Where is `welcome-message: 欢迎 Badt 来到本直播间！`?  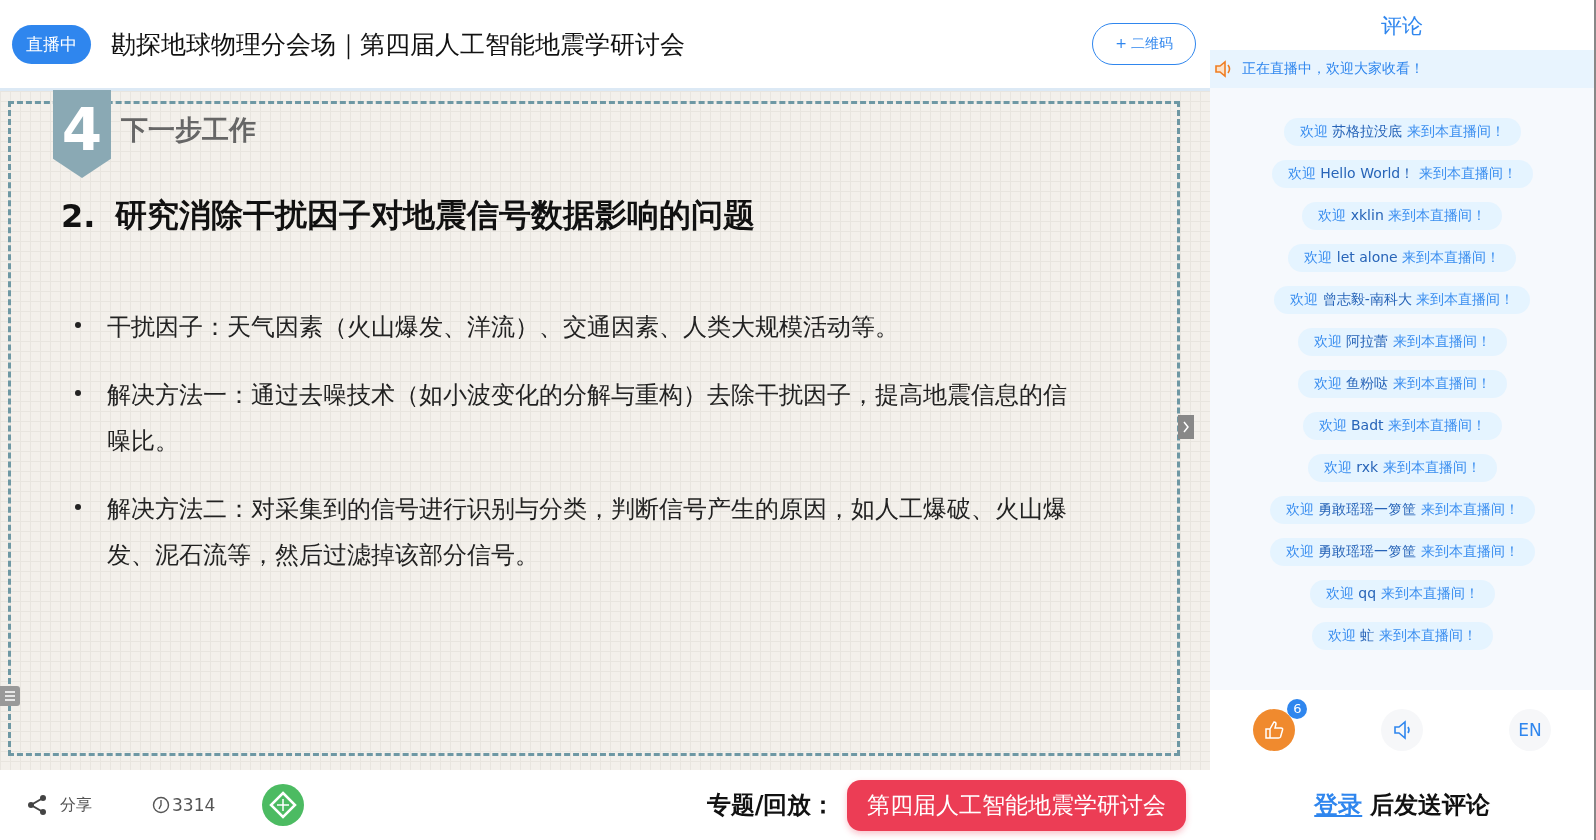 welcome-message: 欢迎 Badt 来到本直播间！ is located at coordinates (1402, 426).